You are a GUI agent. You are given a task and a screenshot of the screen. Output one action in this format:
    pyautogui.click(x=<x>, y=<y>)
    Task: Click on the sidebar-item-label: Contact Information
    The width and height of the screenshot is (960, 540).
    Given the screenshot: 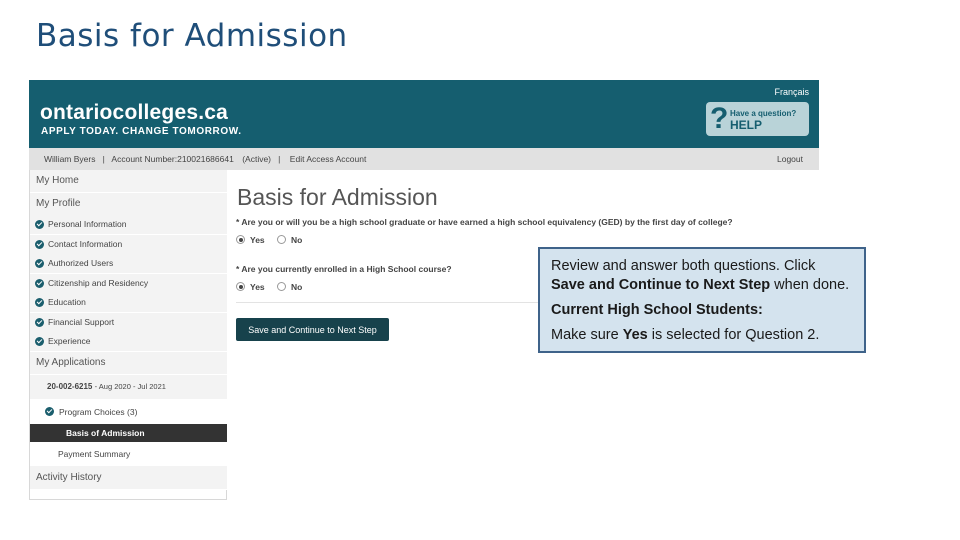 What is the action you would take?
    pyautogui.click(x=85, y=244)
    